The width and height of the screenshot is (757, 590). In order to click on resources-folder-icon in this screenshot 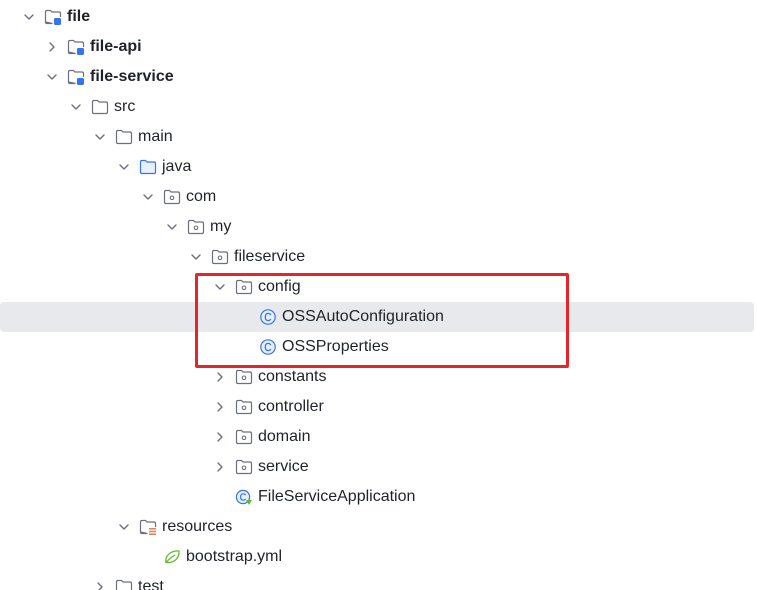, I will do `click(148, 527)`.